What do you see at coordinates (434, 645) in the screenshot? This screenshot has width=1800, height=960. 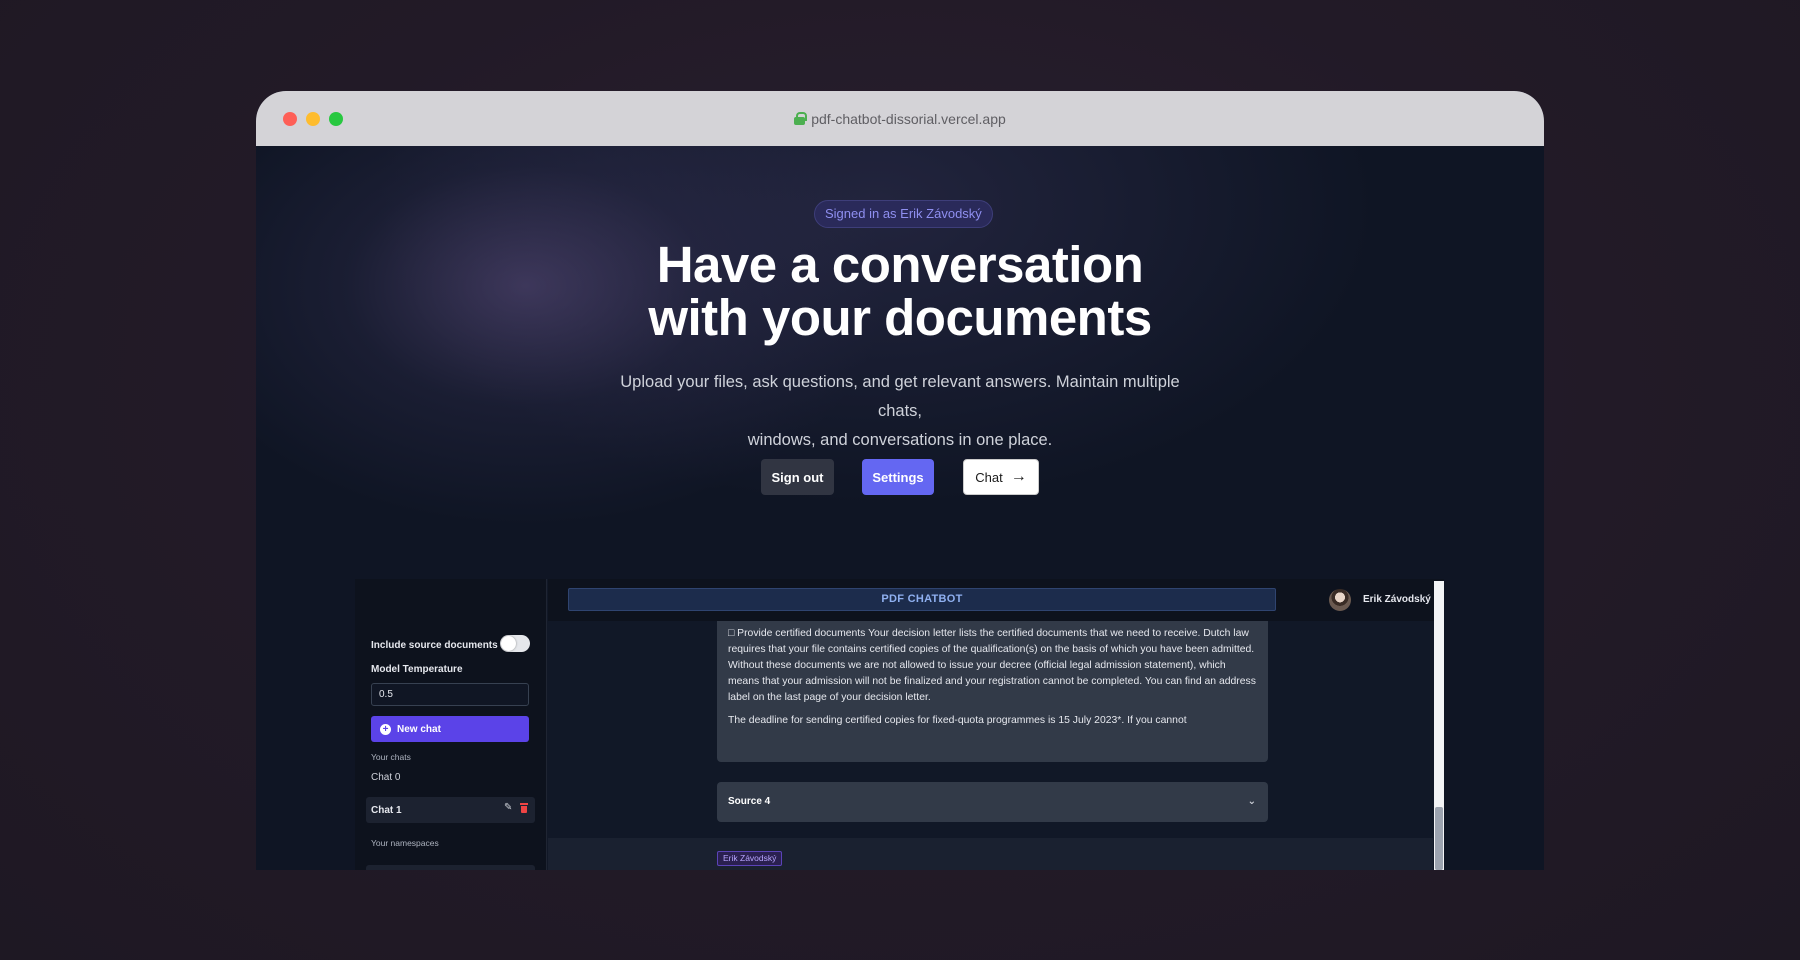 I see `include-source-label: Include source documents` at bounding box center [434, 645].